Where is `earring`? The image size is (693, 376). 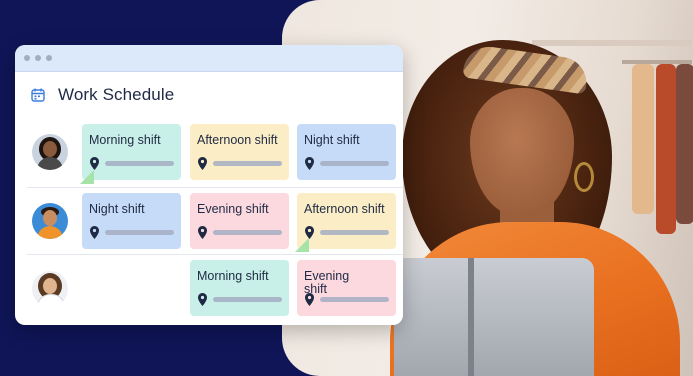
earring is located at coordinates (584, 177).